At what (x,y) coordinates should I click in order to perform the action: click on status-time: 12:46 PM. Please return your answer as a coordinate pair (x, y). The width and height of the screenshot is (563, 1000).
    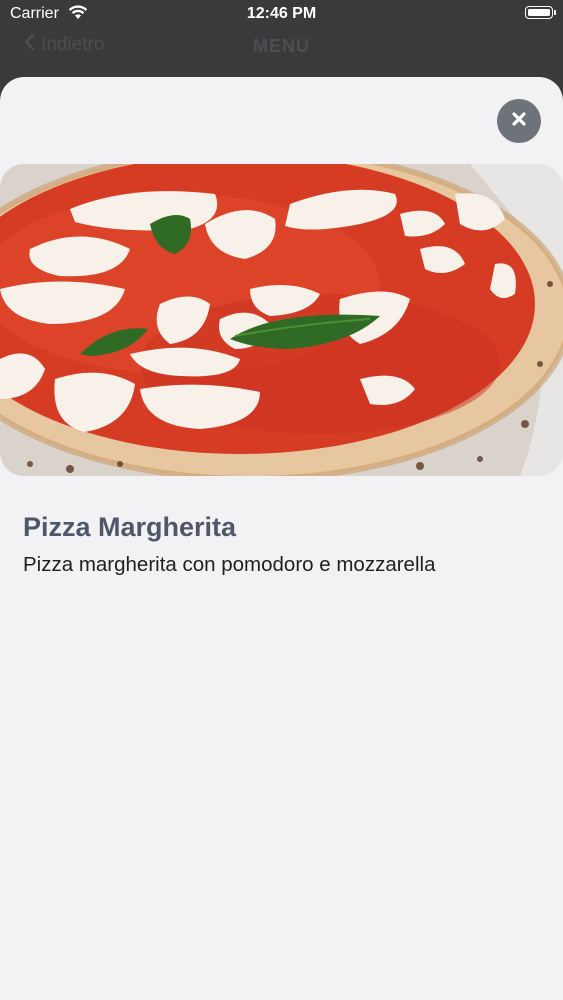
    Looking at the image, I should click on (281, 13).